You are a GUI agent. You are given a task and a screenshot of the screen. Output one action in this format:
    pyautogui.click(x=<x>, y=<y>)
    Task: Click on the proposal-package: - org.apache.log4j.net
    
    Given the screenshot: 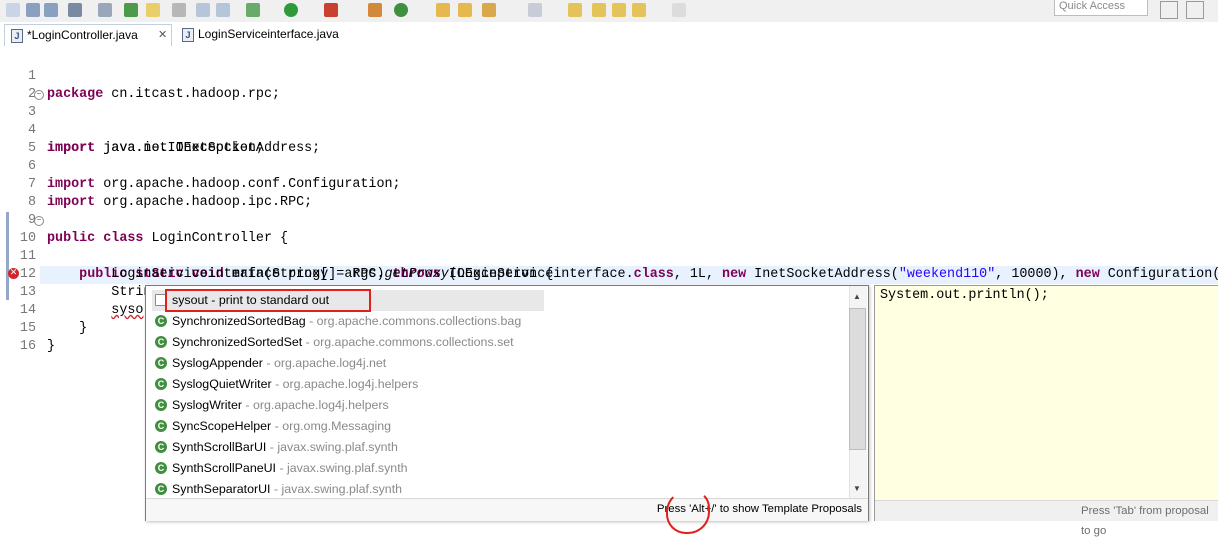 What is the action you would take?
    pyautogui.click(x=324, y=363)
    